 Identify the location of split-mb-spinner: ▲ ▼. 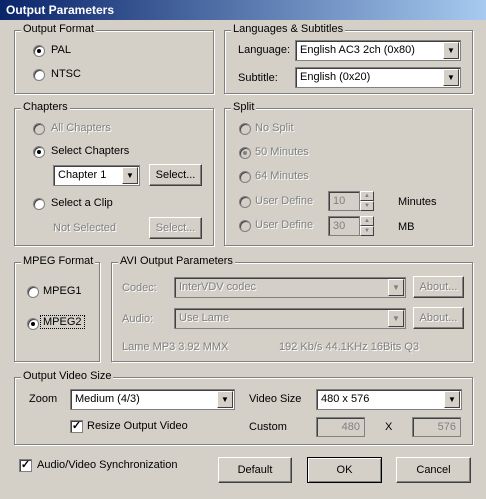
(367, 226).